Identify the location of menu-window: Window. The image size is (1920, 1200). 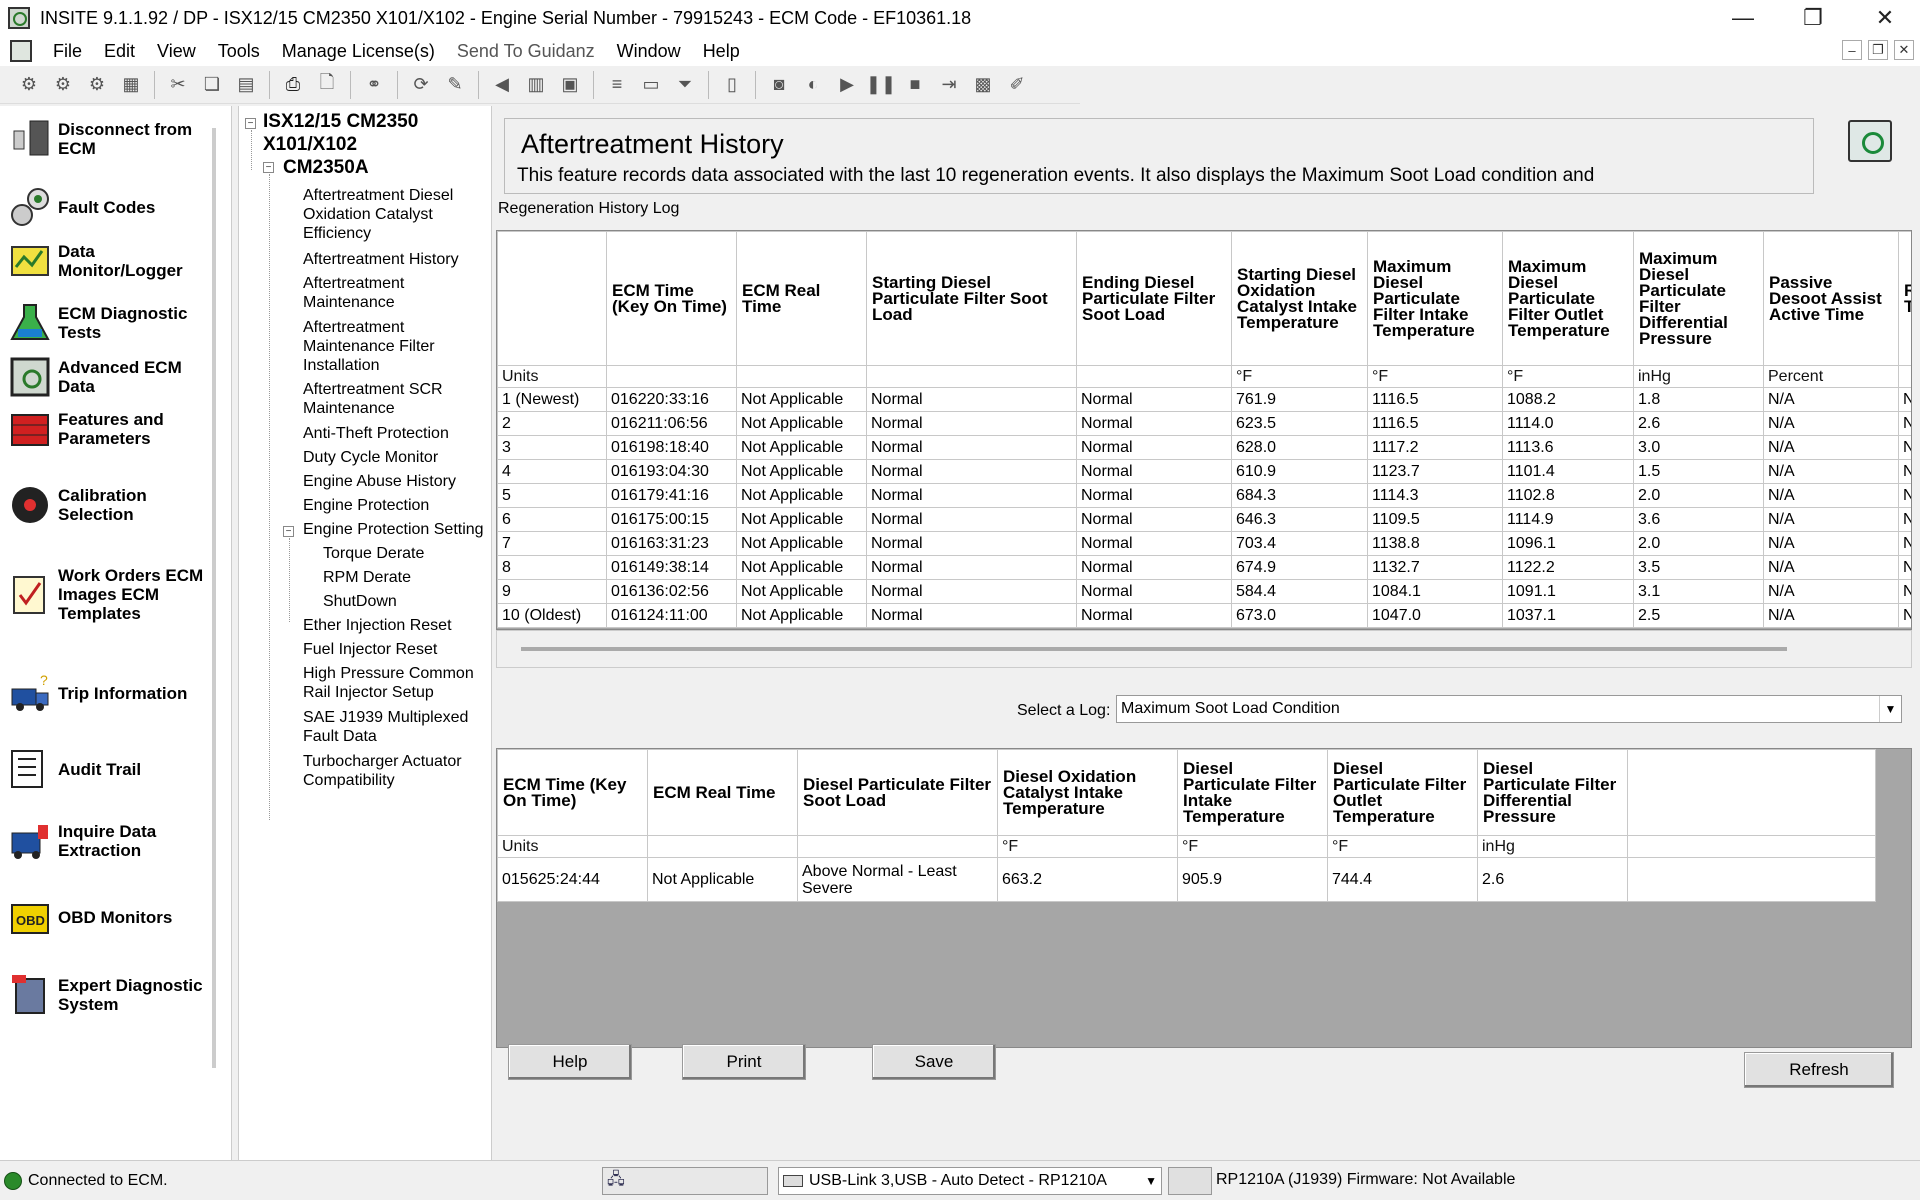
(649, 51).